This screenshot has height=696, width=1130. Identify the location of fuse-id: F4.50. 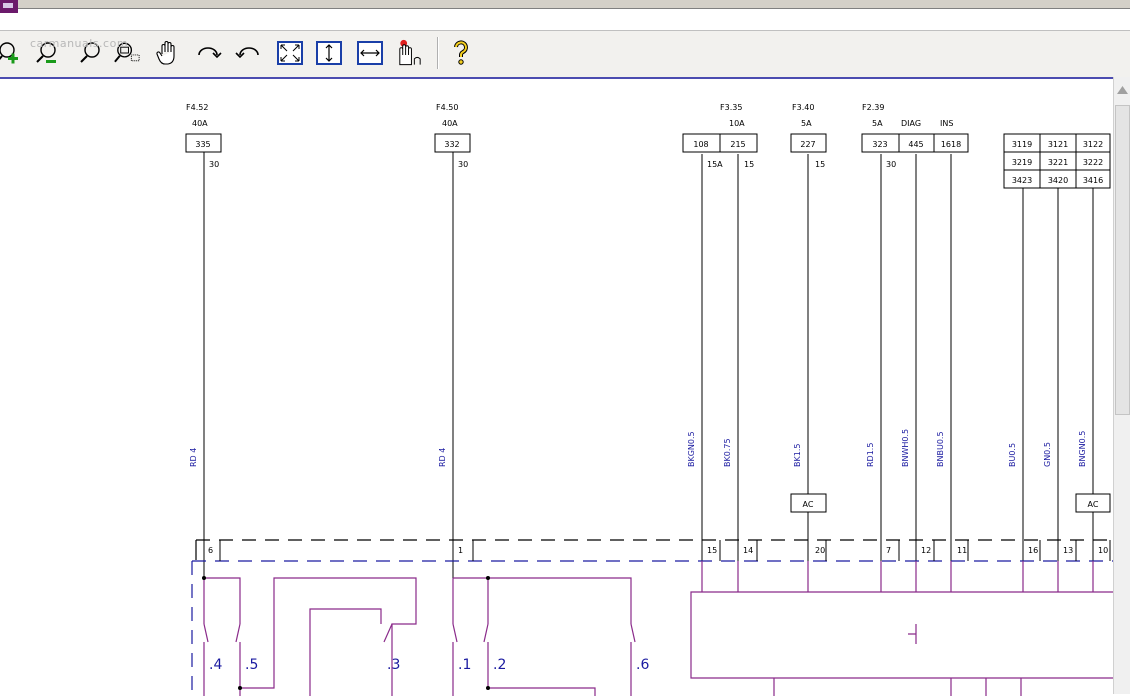
(447, 107).